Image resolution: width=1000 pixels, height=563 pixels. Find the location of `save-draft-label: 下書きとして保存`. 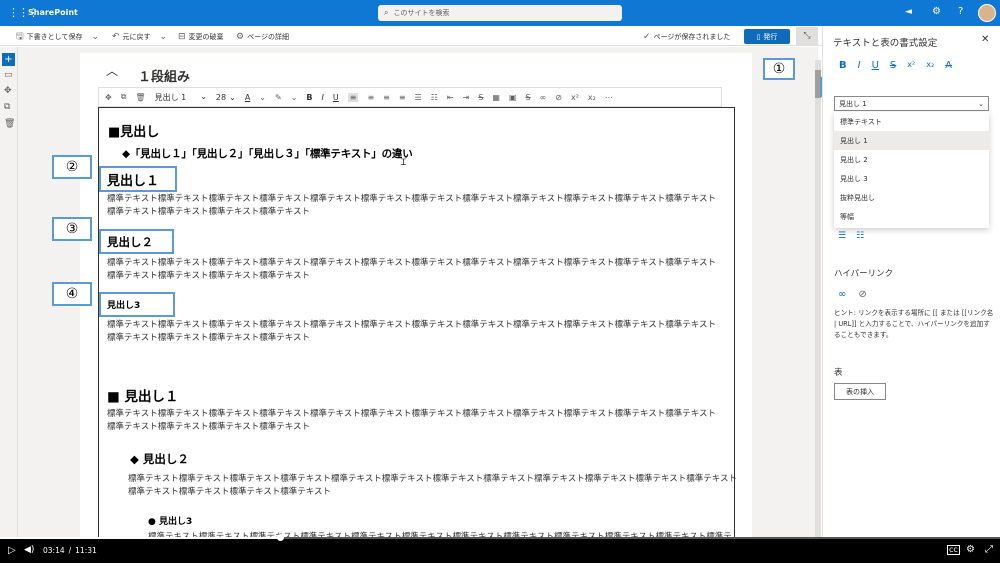

save-draft-label: 下書きとして保存 is located at coordinates (54, 37).